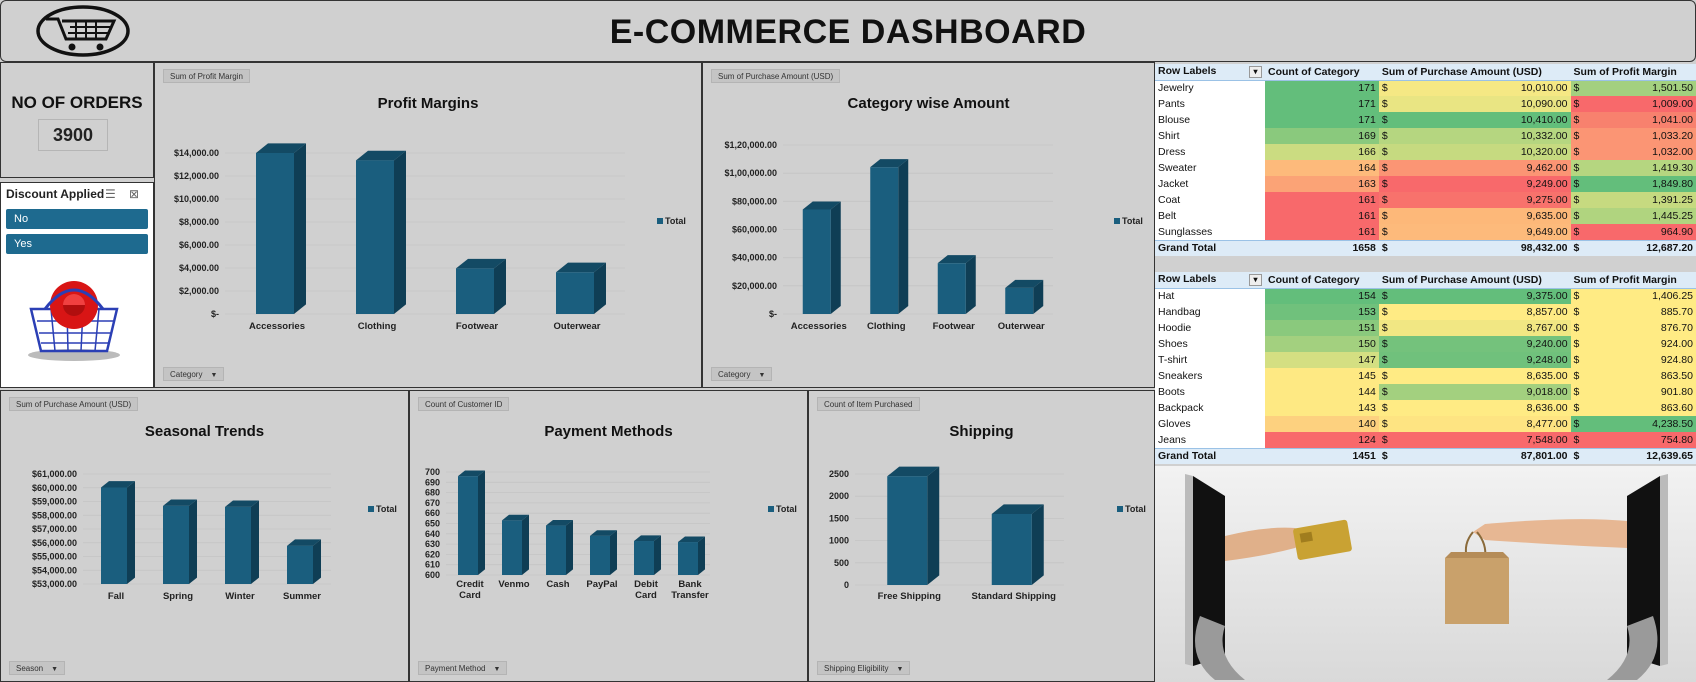 This screenshot has width=1696, height=682. Describe the element at coordinates (1322, 408) in the screenshot. I see `count-cell: 143` at that location.